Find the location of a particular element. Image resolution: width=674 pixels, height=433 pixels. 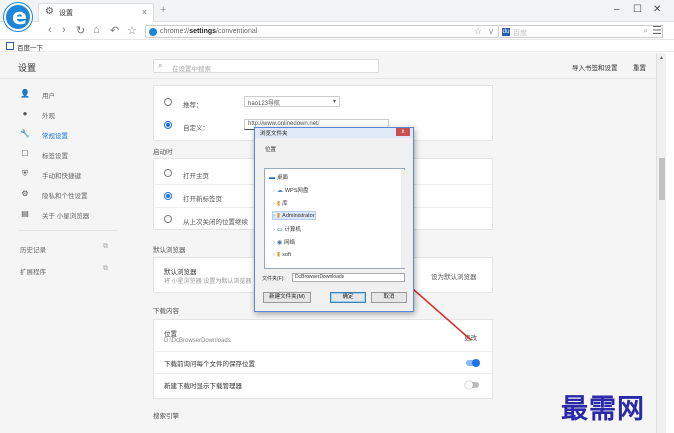

watermark: 最需网 is located at coordinates (603, 409).